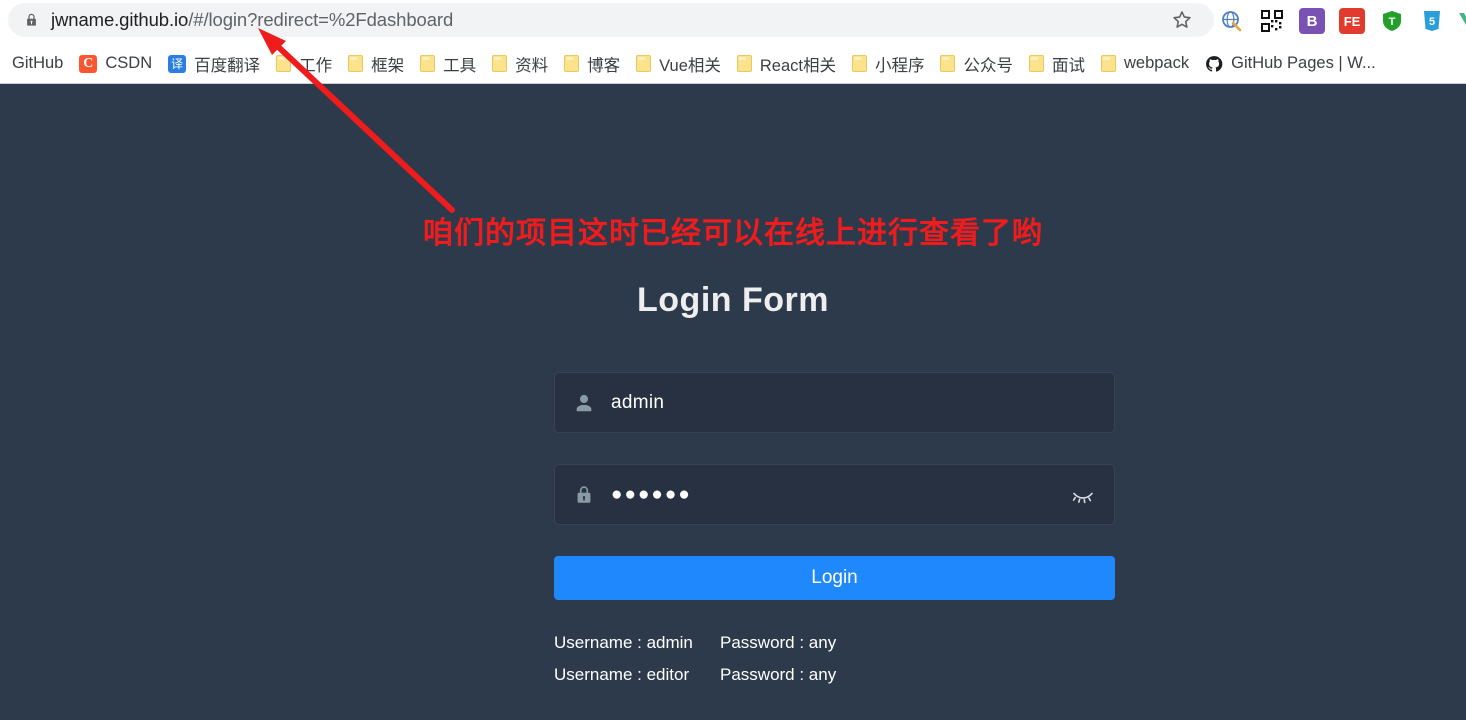 This screenshot has width=1466, height=720. What do you see at coordinates (120, 19) in the screenshot?
I see `address-bar-host: jwname.github.io` at bounding box center [120, 19].